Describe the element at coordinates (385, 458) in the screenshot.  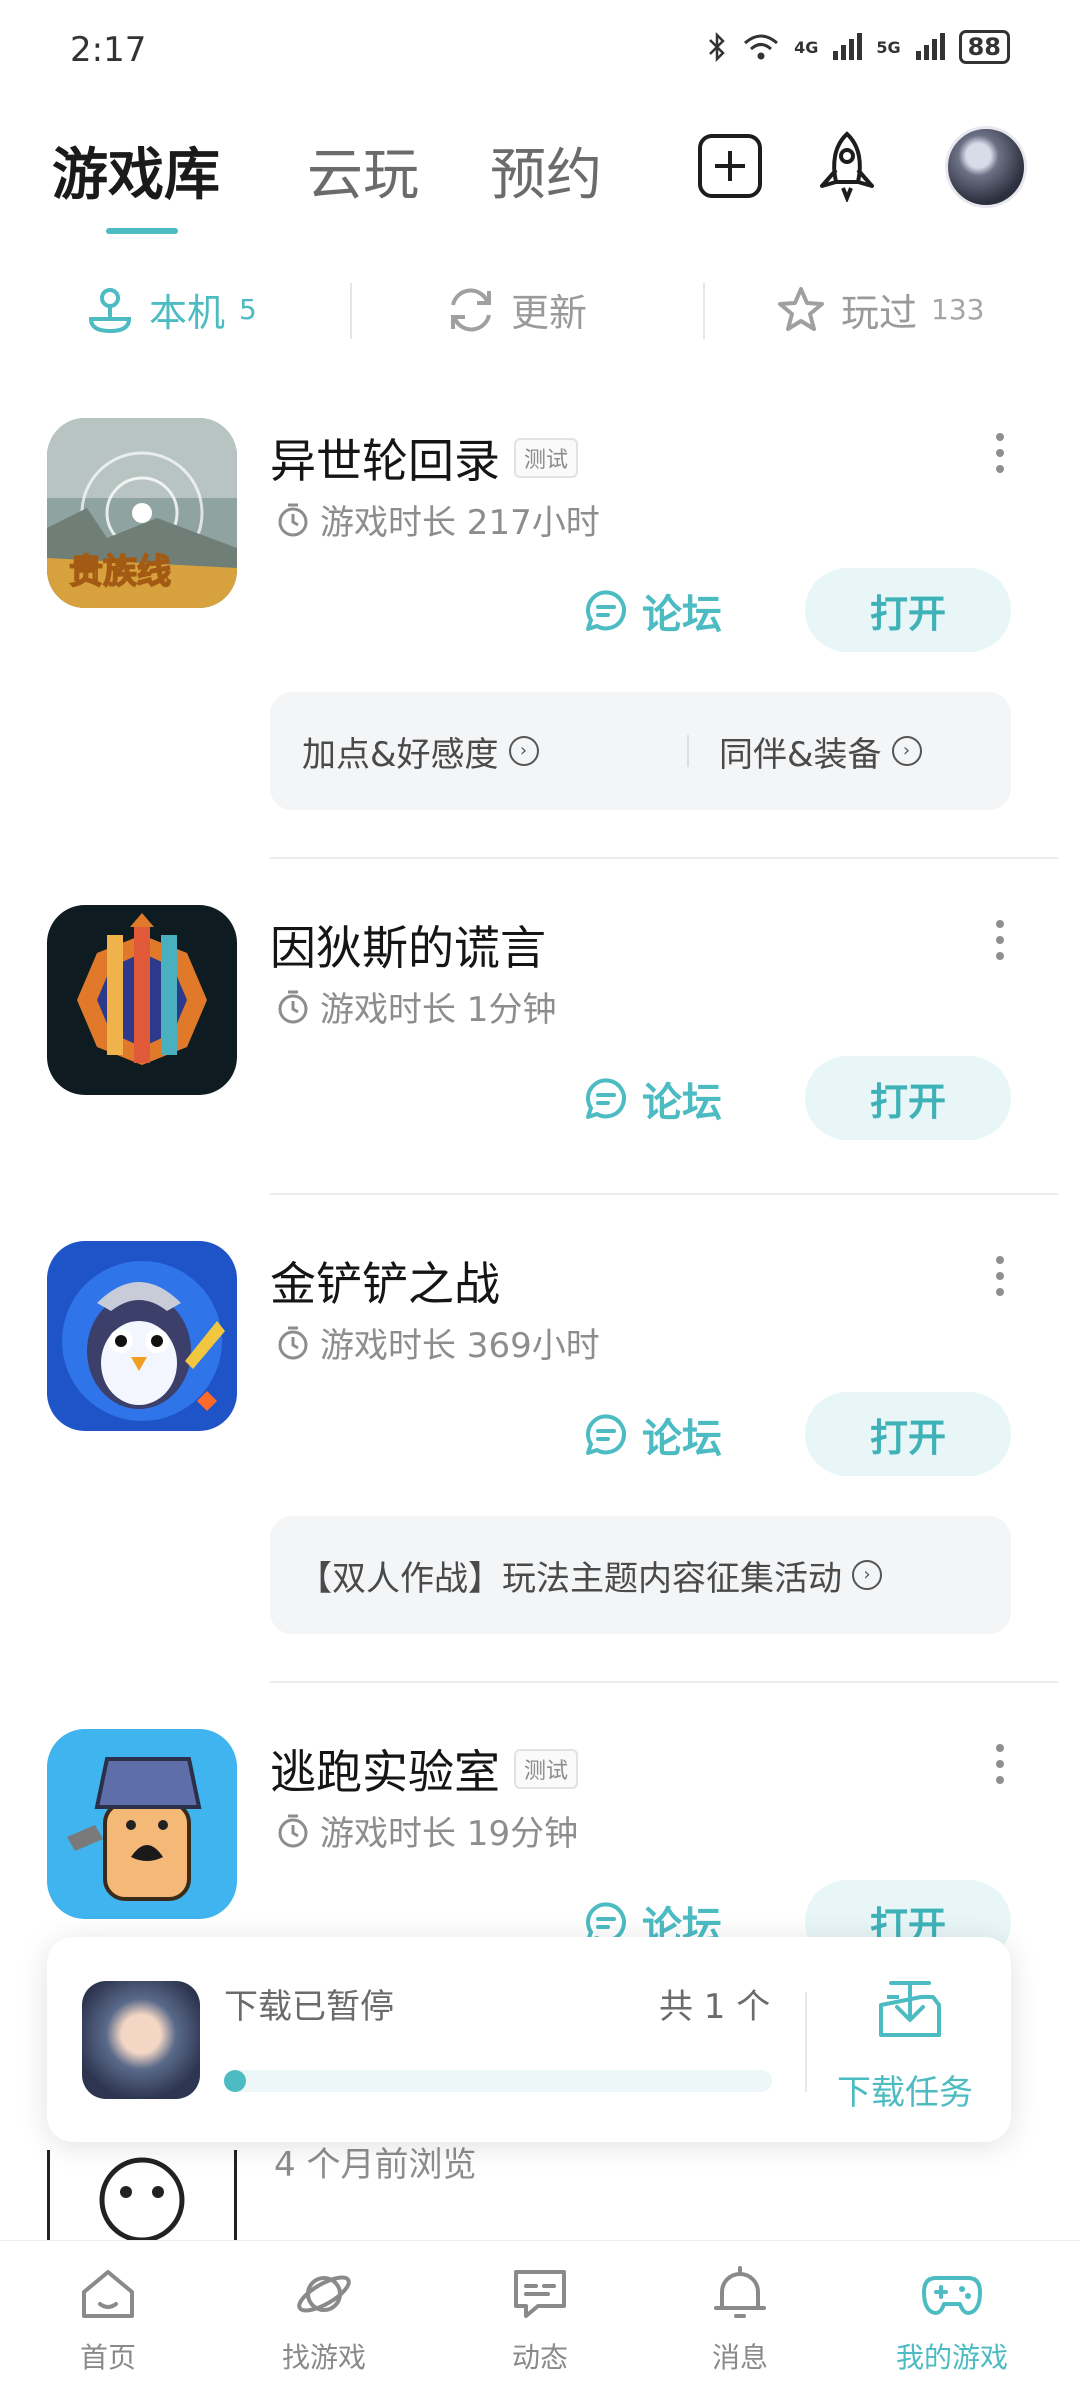
I see `game-title: 异世轮回录` at that location.